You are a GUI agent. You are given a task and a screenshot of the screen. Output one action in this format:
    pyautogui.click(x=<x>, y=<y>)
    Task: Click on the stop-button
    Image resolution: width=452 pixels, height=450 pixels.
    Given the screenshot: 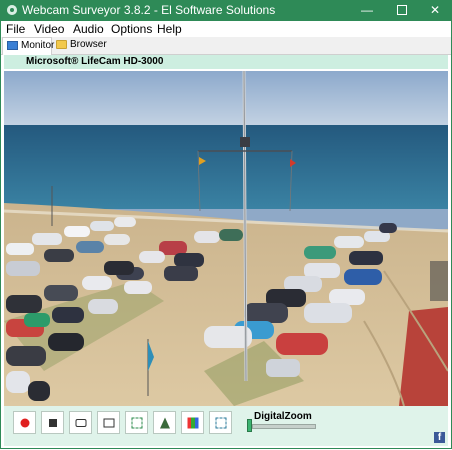 What is the action you would take?
    pyautogui.click(x=52, y=422)
    